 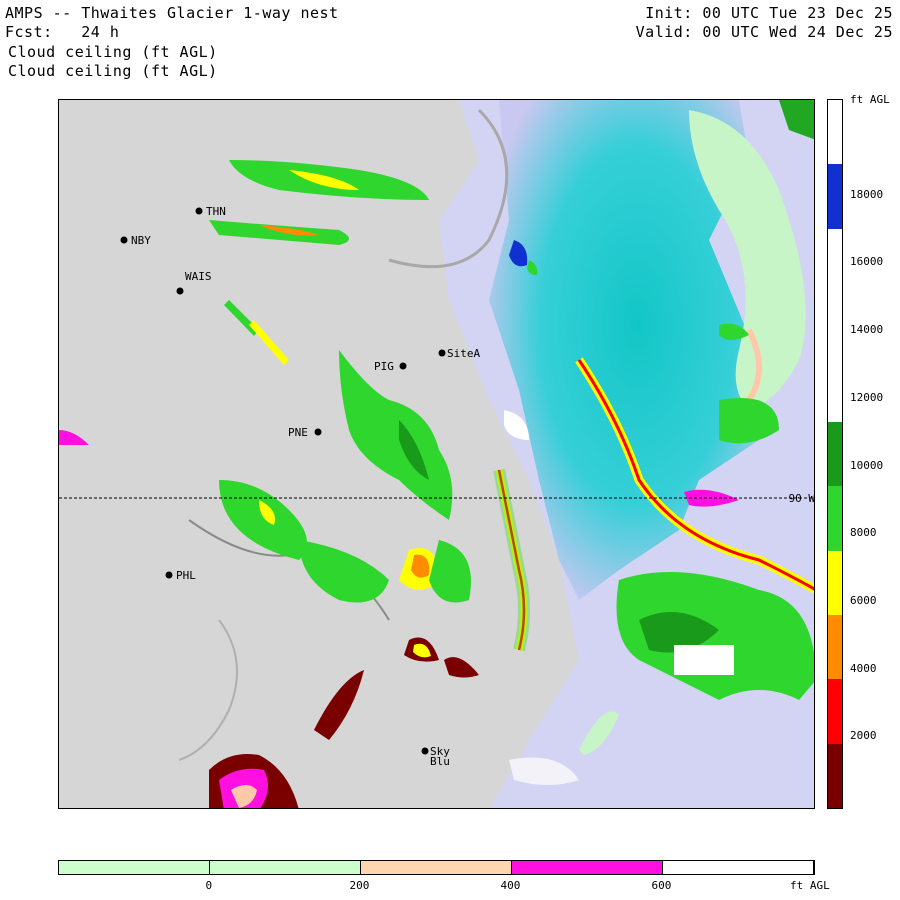 What do you see at coordinates (216, 211) in the screenshot?
I see `station-label: THN` at bounding box center [216, 211].